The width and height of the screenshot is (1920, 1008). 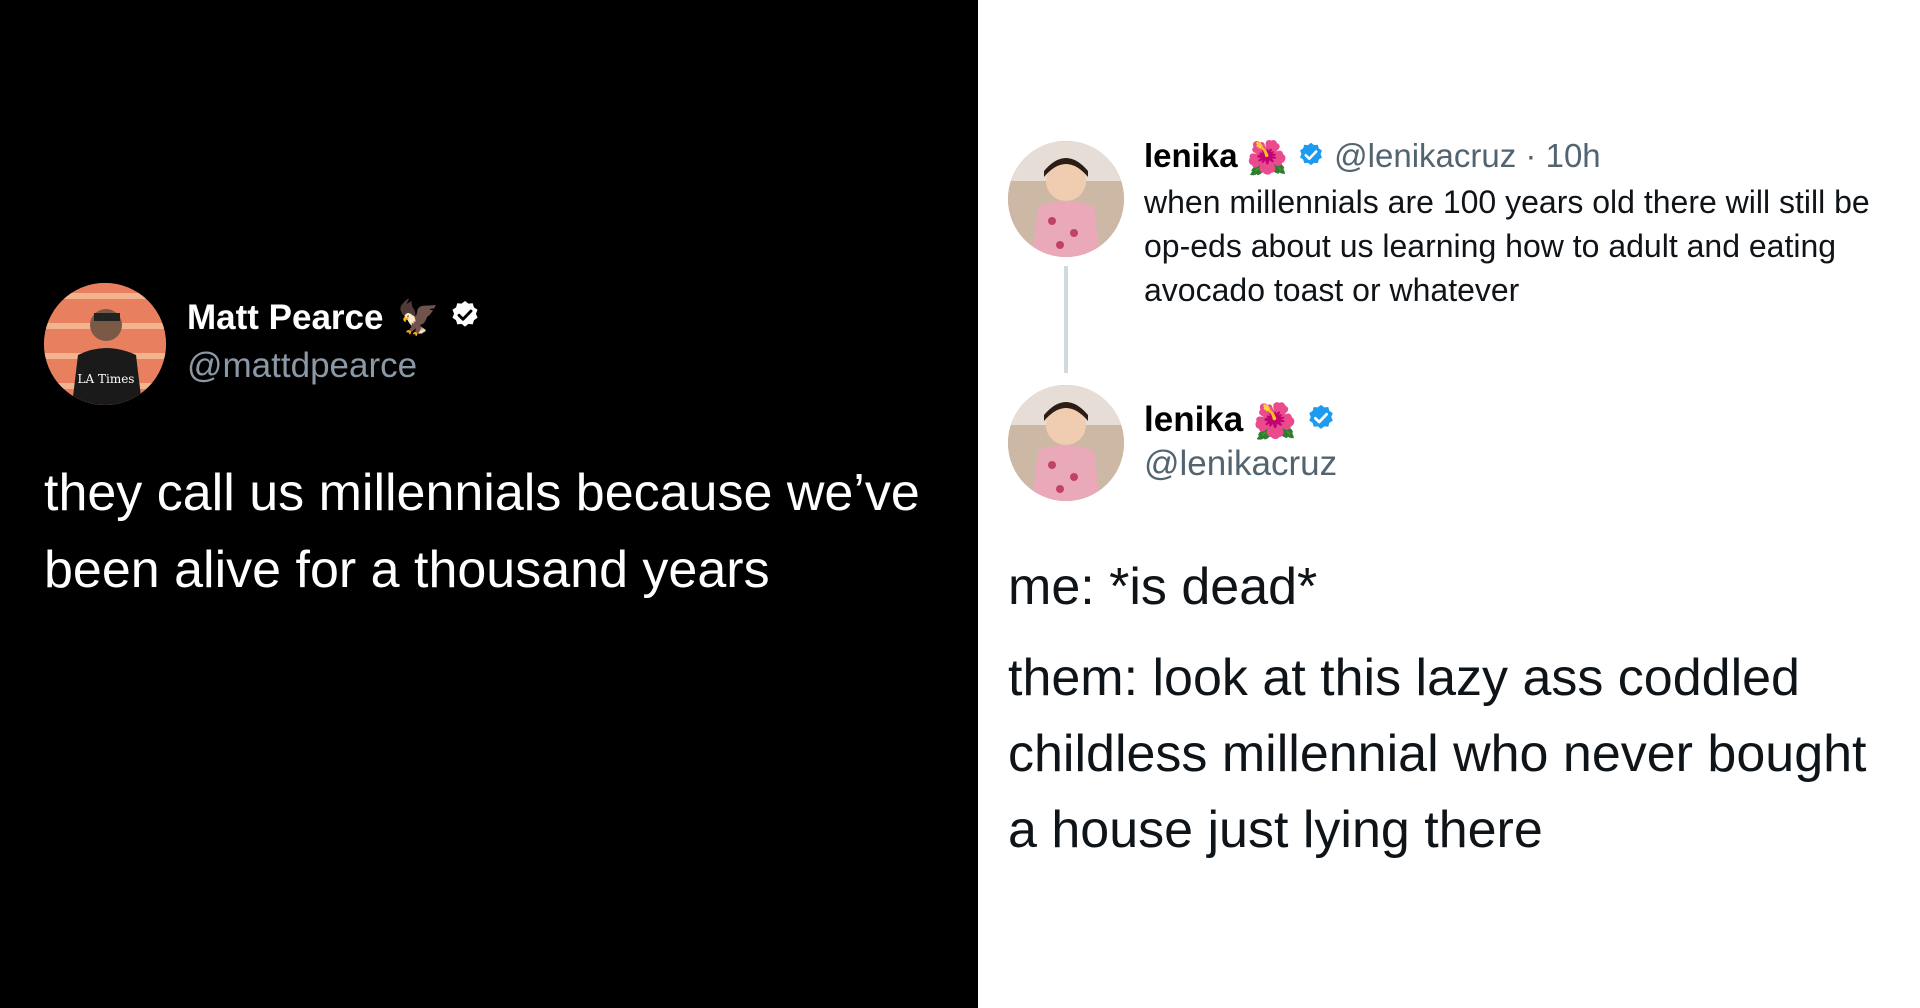 What do you see at coordinates (1573, 155) in the screenshot?
I see `tweet-timestamp: 10h` at bounding box center [1573, 155].